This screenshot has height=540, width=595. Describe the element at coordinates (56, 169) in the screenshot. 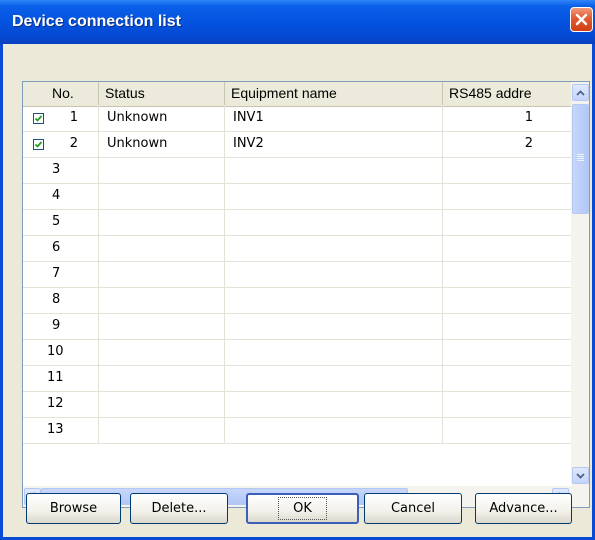

I see `row-number: 3` at that location.